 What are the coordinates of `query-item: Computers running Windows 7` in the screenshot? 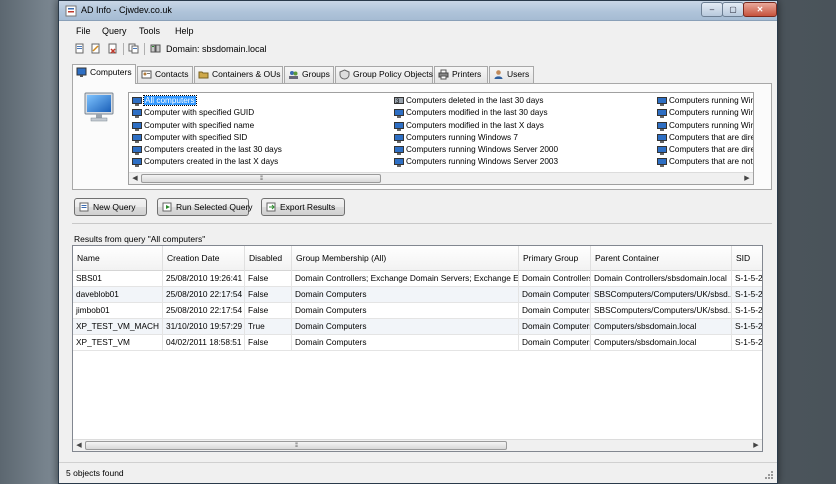 It's located at (475, 138).